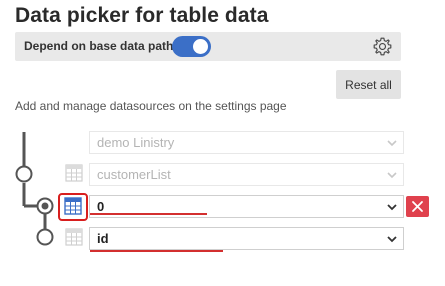 The image size is (445, 286). What do you see at coordinates (136, 142) in the screenshot?
I see `select-value: demo Linistry` at bounding box center [136, 142].